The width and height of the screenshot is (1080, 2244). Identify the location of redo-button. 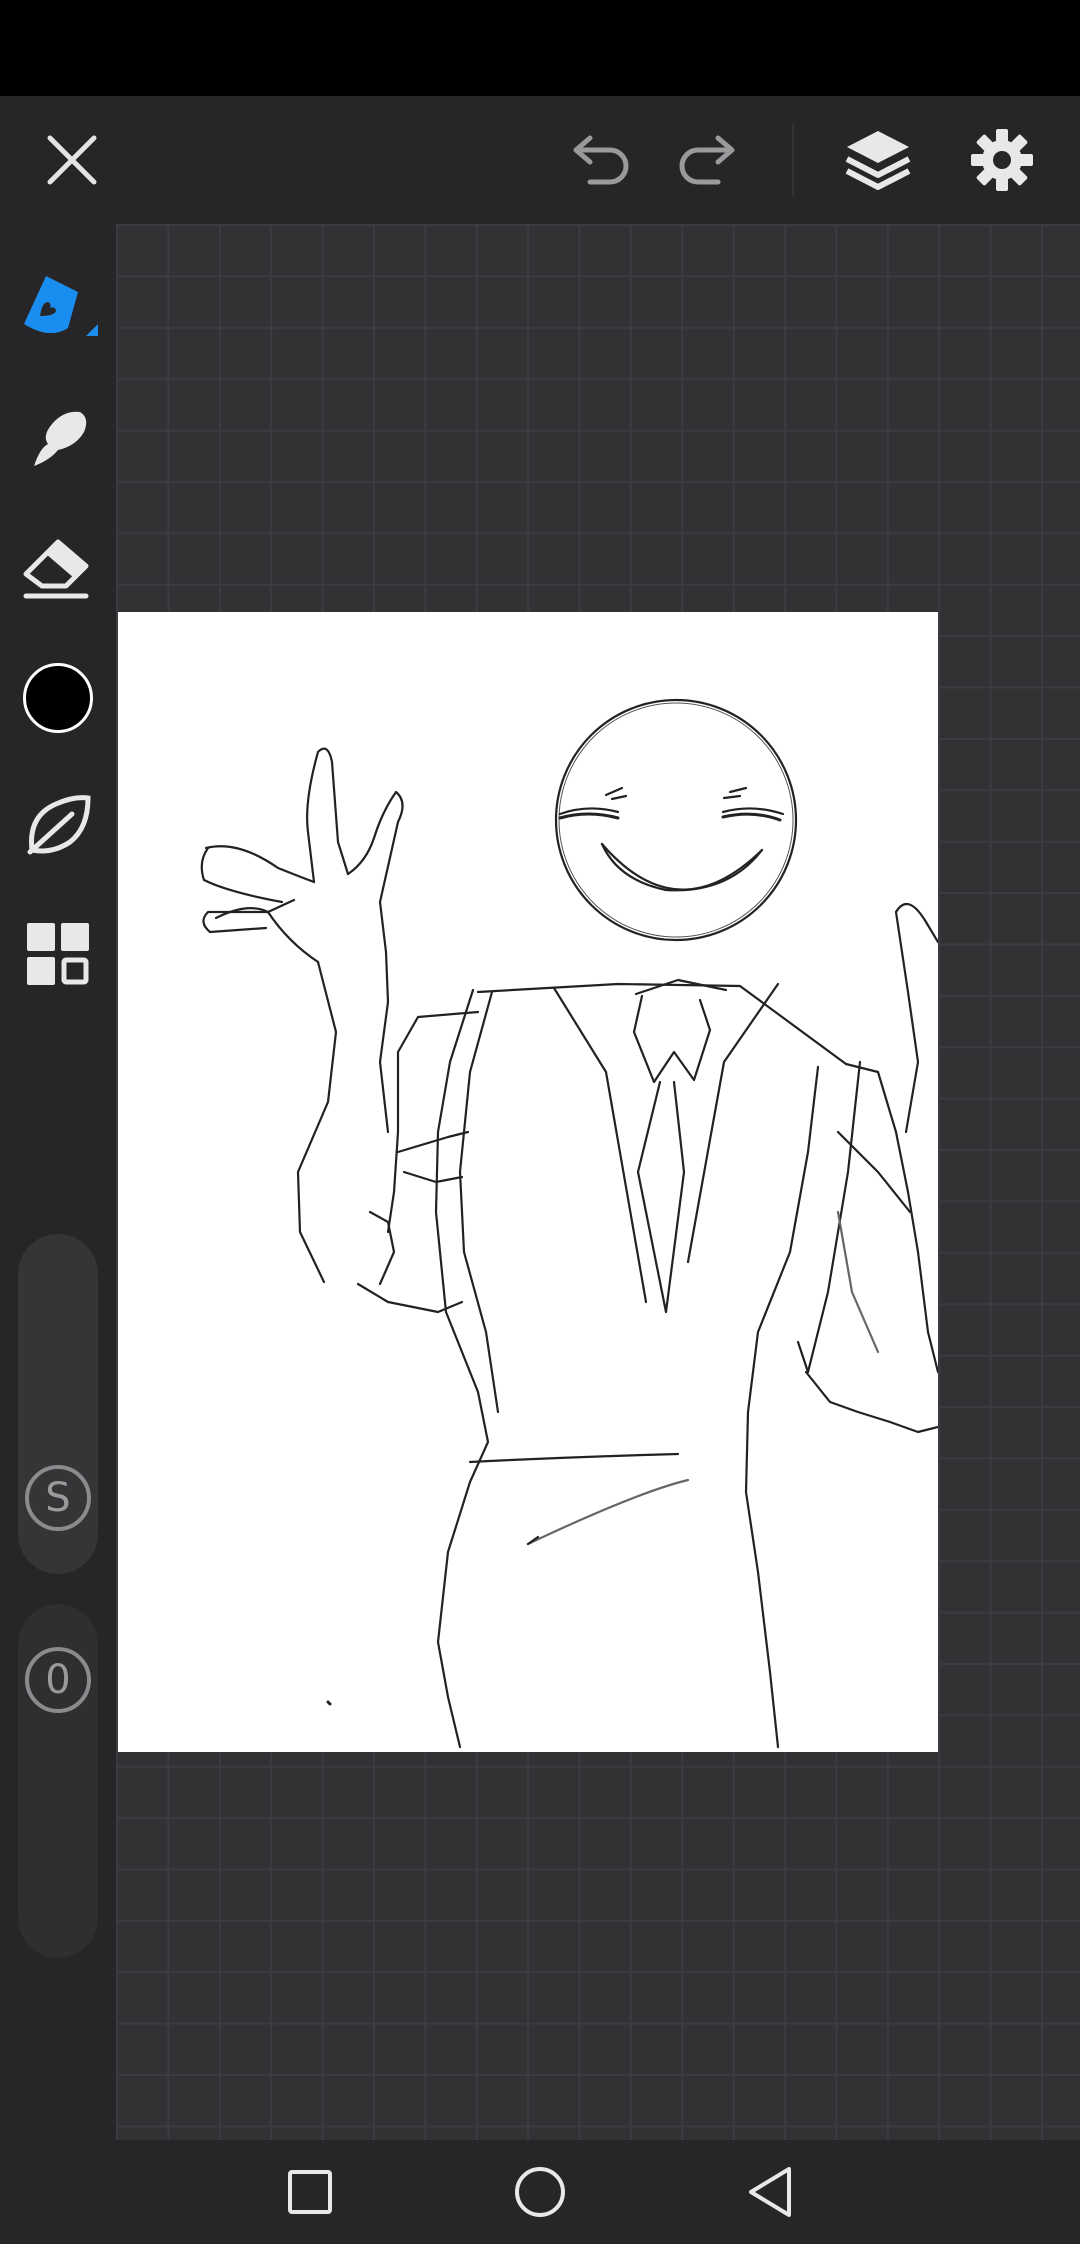
(708, 160).